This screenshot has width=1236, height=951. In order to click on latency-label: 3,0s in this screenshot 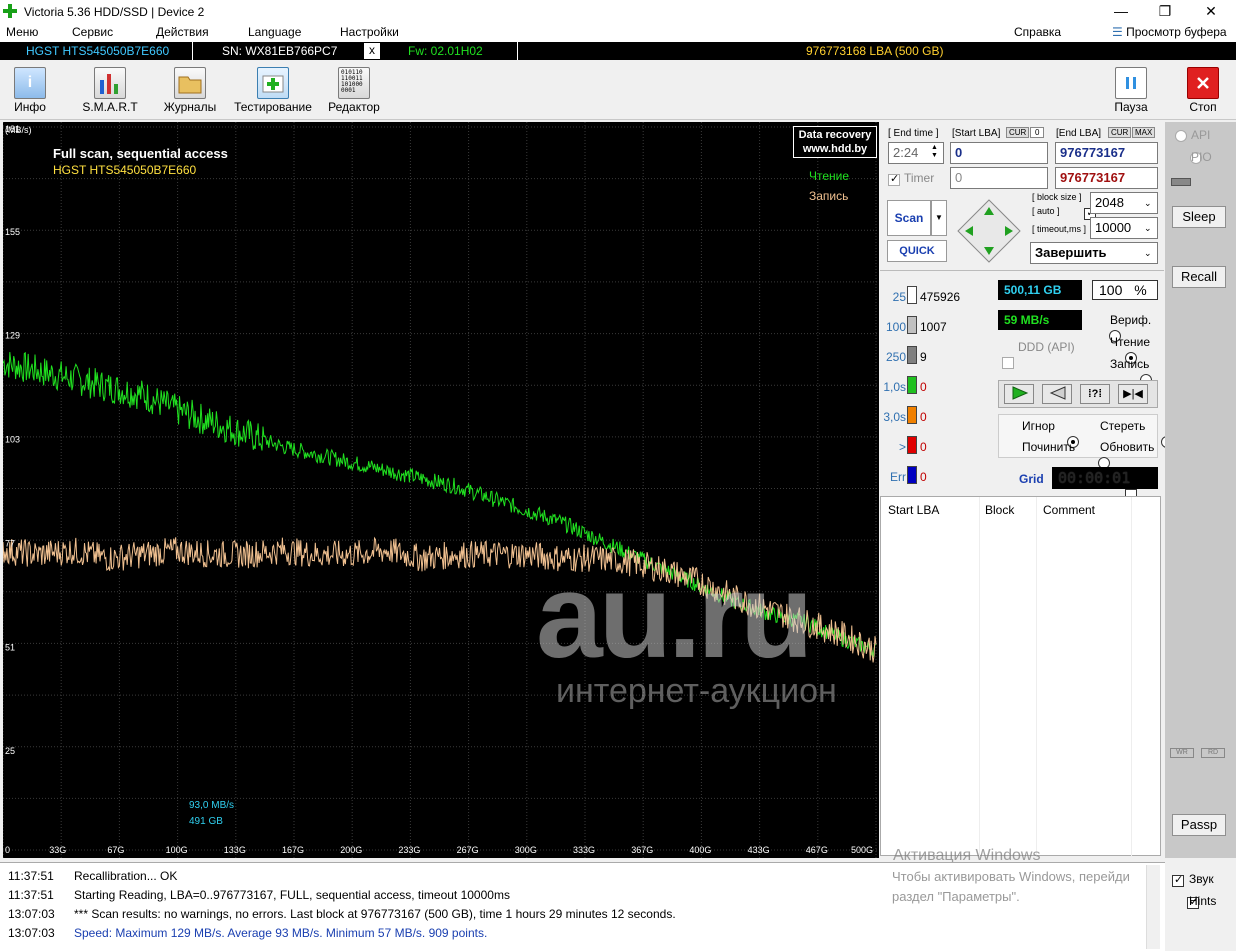, I will do `click(894, 417)`.